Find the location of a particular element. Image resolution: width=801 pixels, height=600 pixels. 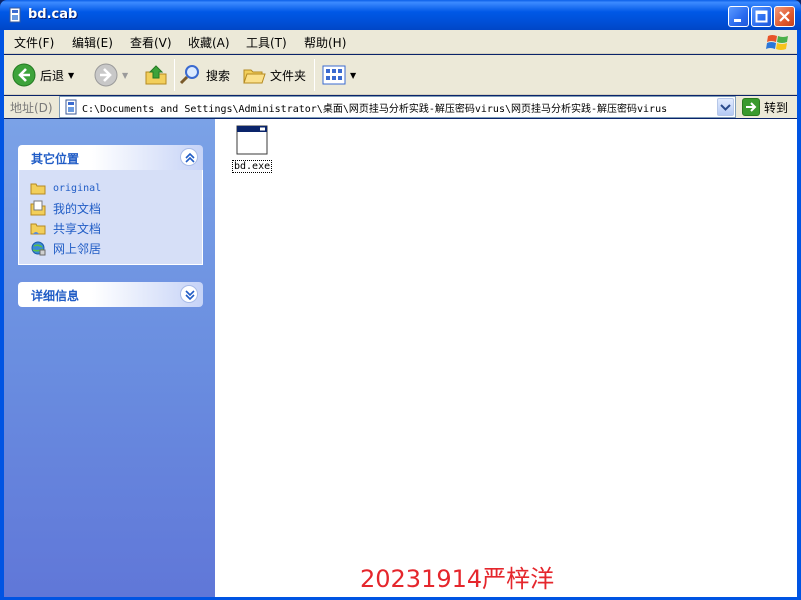

go-label: 转到 is located at coordinates (776, 107).